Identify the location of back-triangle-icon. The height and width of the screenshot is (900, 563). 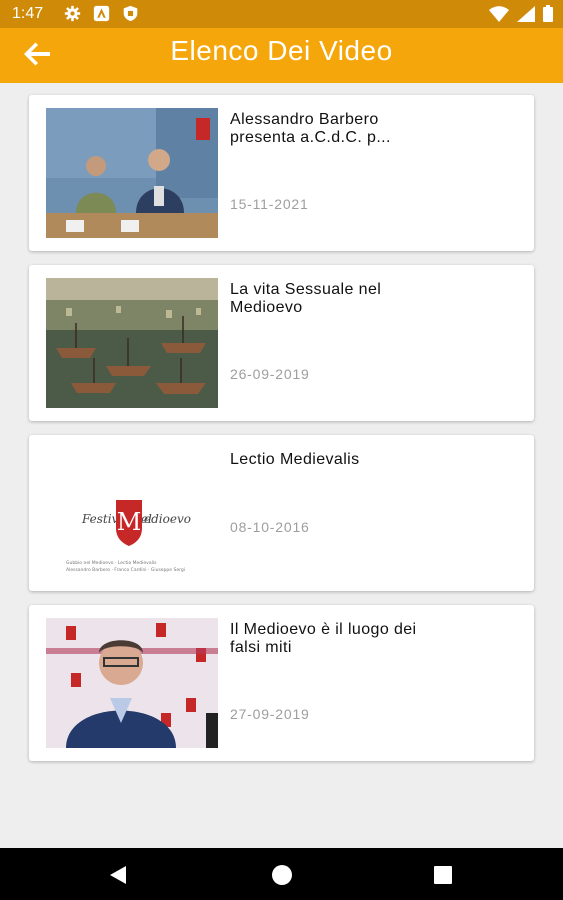
(118, 875).